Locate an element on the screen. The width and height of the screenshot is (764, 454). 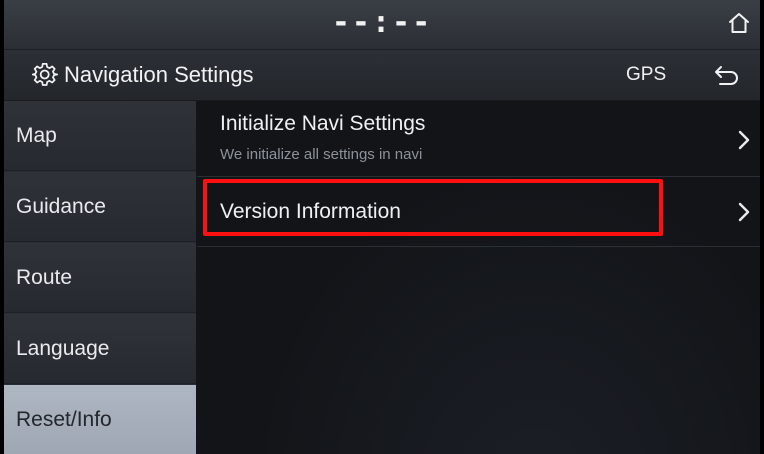
back-arrow-icon is located at coordinates (726, 75).